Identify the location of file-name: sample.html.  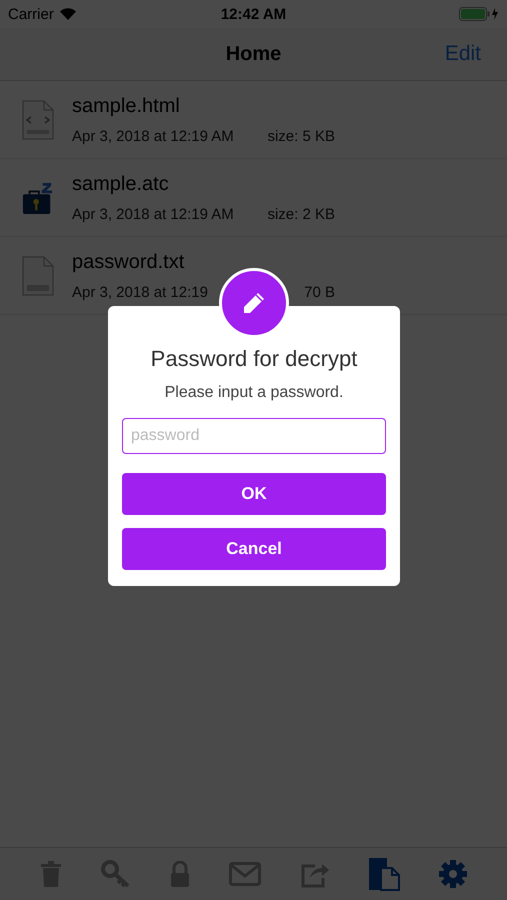
(126, 106).